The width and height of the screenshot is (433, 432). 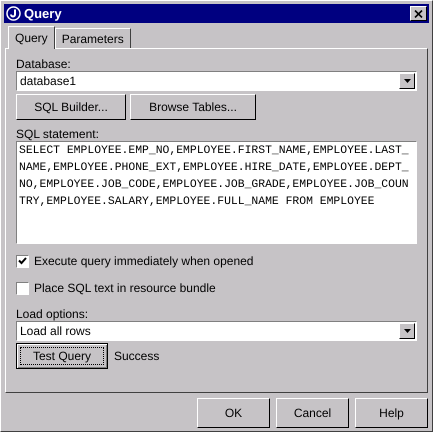 What do you see at coordinates (216, 331) in the screenshot?
I see `dropdown-field: Load all rows` at bounding box center [216, 331].